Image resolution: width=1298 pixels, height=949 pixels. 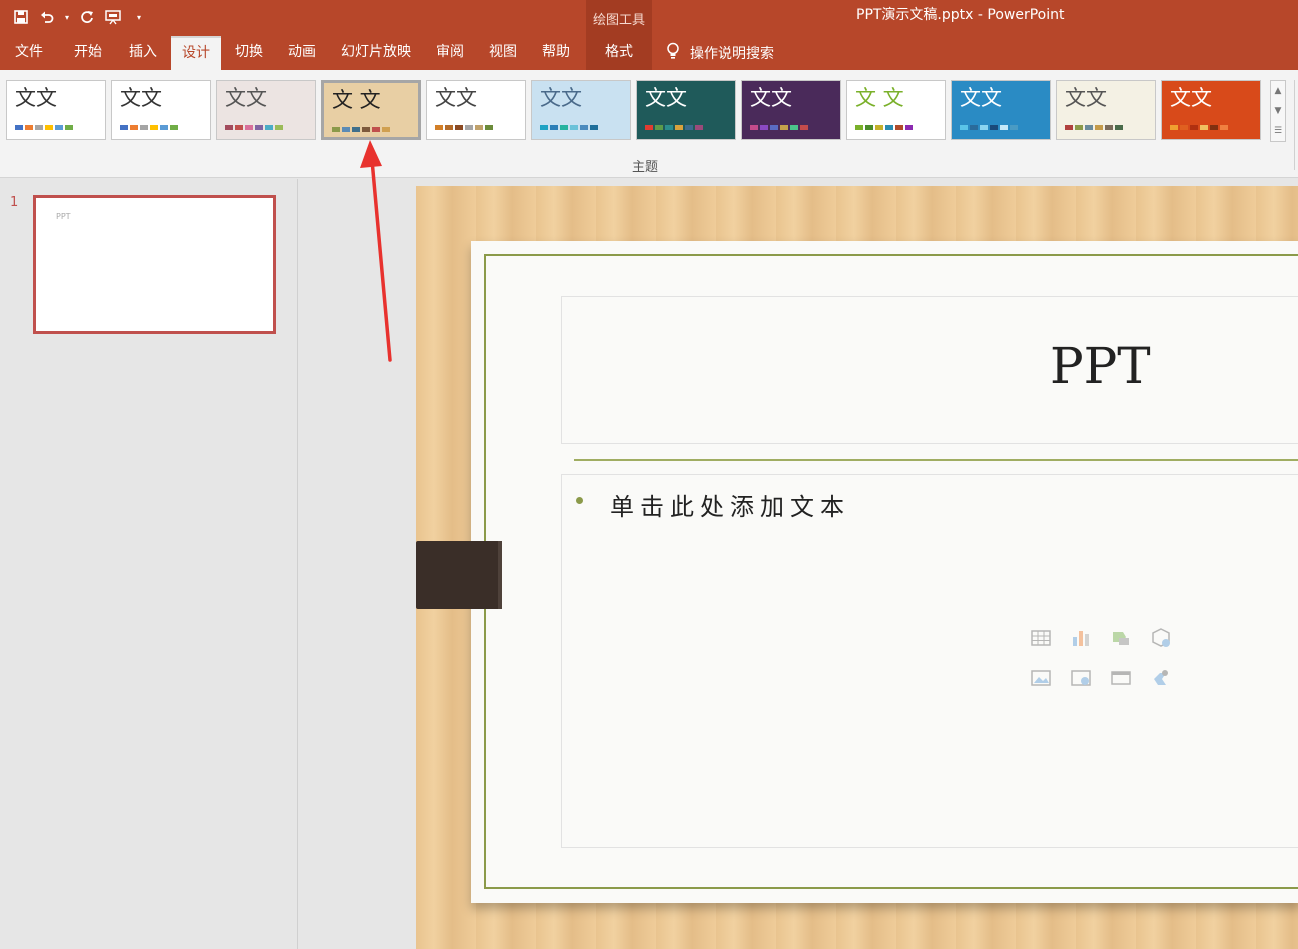 What do you see at coordinates (556, 53) in the screenshot?
I see `tab-help: 帮助` at bounding box center [556, 53].